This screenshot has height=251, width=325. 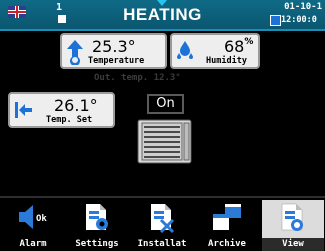 What do you see at coordinates (185, 50) in the screenshot?
I see `water-drops-icon` at bounding box center [185, 50].